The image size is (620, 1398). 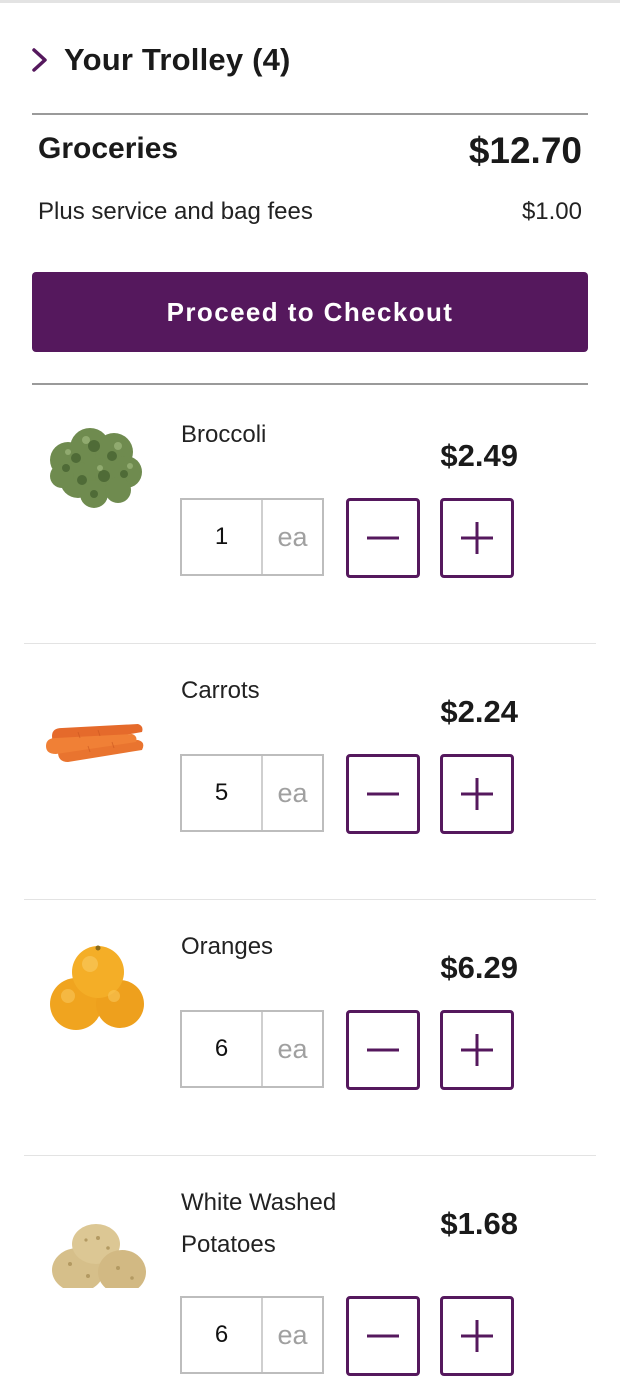 What do you see at coordinates (227, 946) in the screenshot?
I see `item-name: Oranges` at bounding box center [227, 946].